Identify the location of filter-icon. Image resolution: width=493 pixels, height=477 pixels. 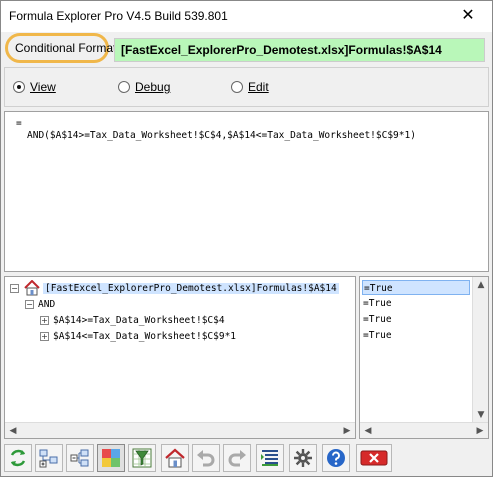
(142, 458).